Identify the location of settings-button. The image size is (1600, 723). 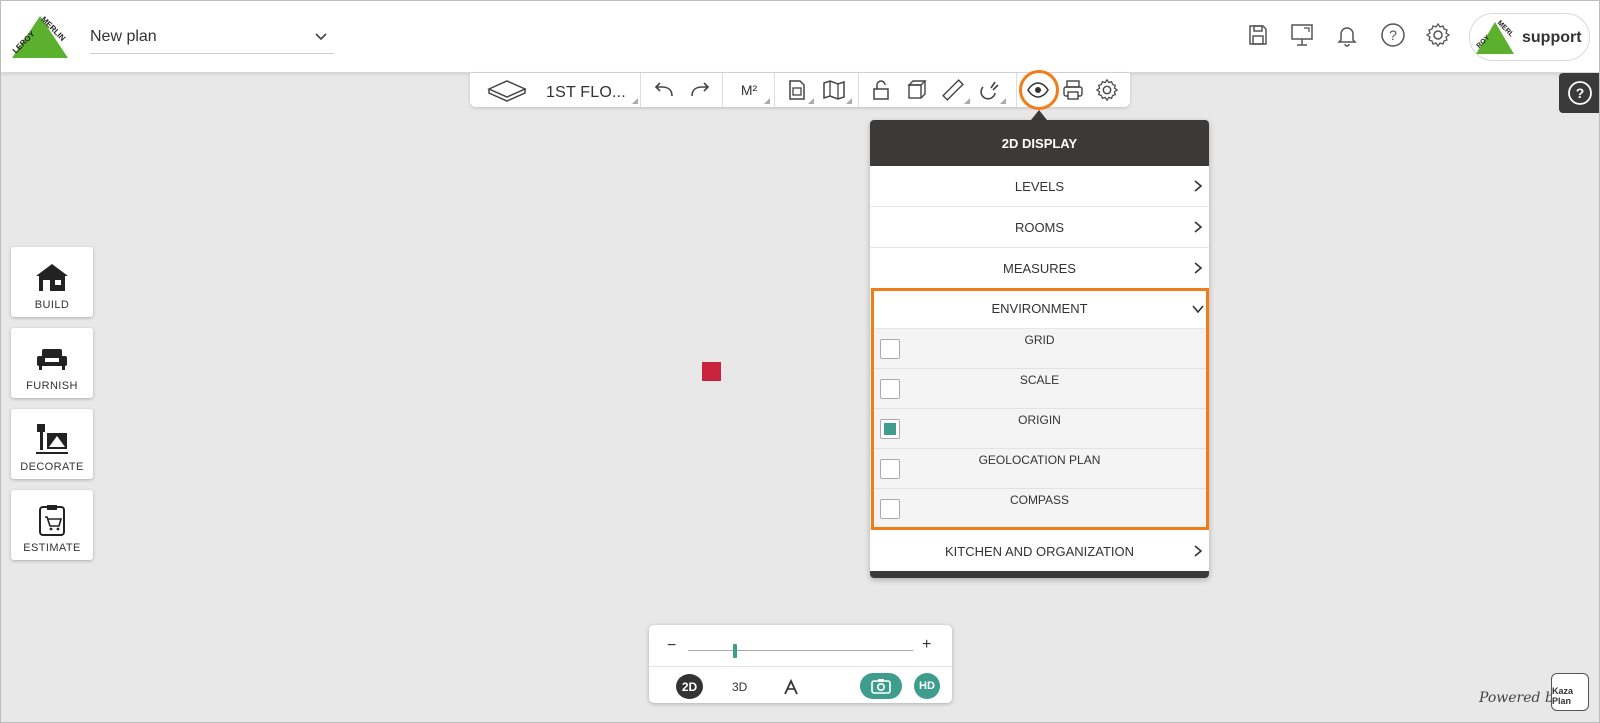
(1438, 35).